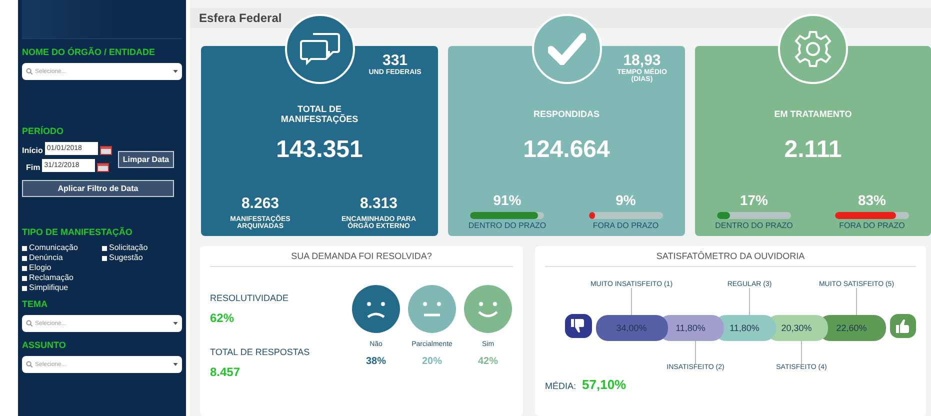 This screenshot has height=416, width=931. I want to click on bar-reading: 17%, so click(754, 200).